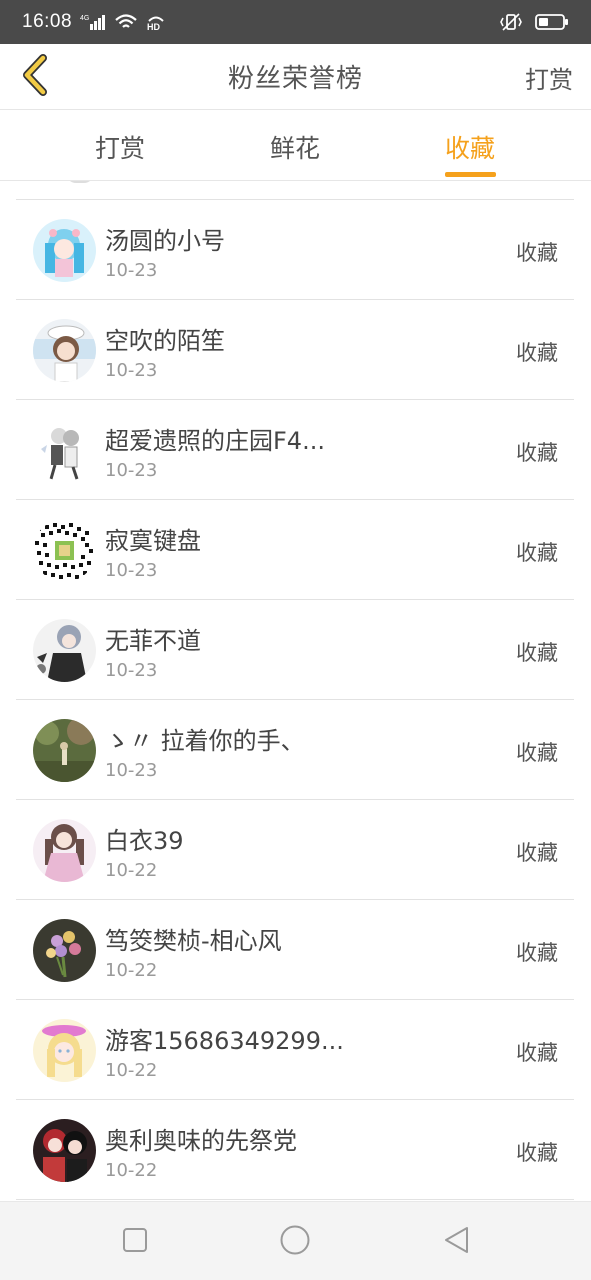 The image size is (591, 1280). I want to click on fan-name: ゝ〃 拉着你的手、, so click(205, 741).